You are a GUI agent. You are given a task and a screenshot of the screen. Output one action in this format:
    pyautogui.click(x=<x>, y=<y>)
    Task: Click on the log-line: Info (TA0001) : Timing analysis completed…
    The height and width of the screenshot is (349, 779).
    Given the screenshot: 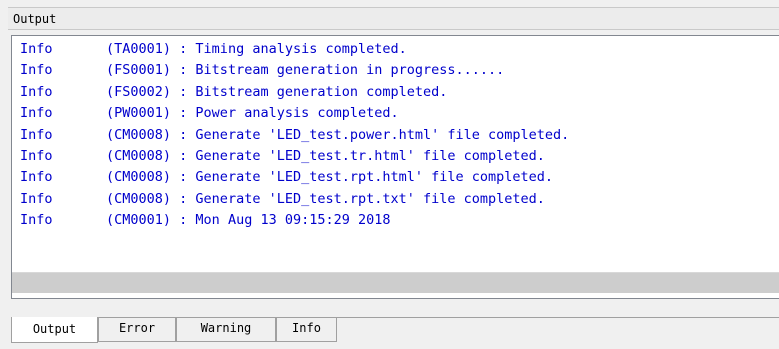 What is the action you would take?
    pyautogui.click(x=399, y=49)
    